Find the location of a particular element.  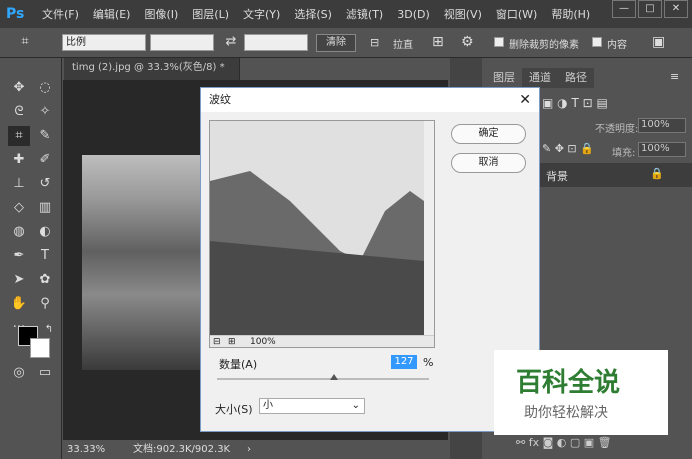

history-brush-icon: ↺ is located at coordinates (45, 184).